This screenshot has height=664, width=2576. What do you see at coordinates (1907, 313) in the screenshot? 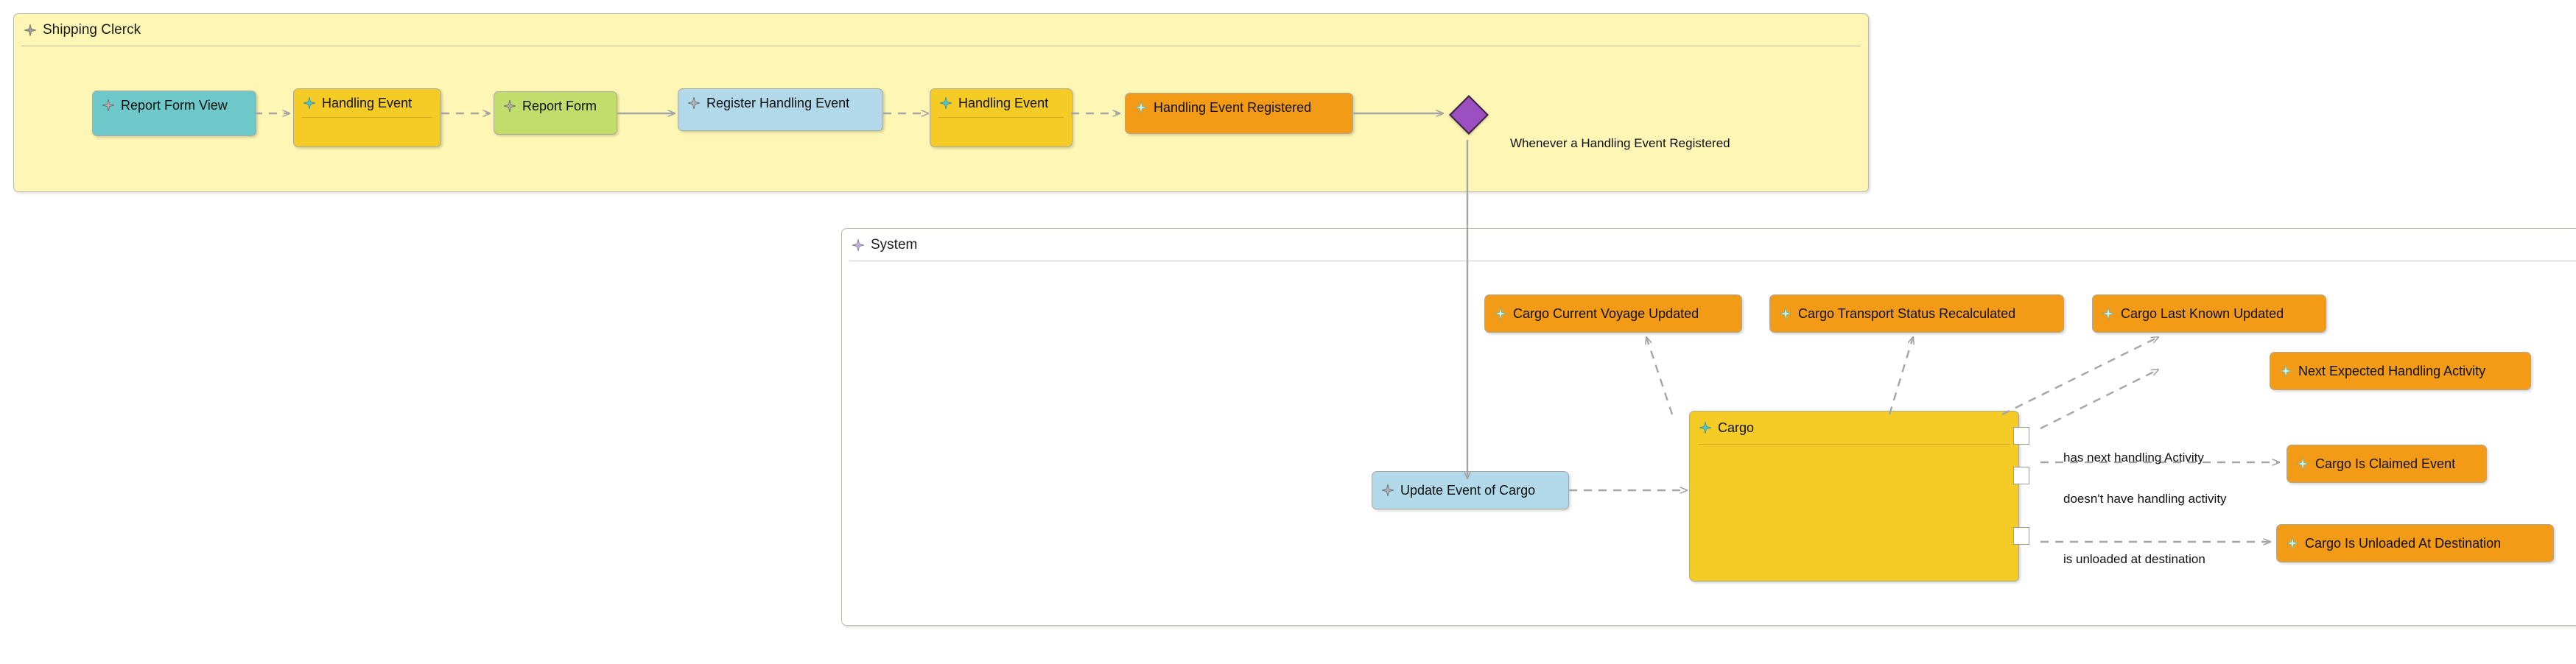
I see `node-label: Cargo Transport Status Recalculated` at bounding box center [1907, 313].